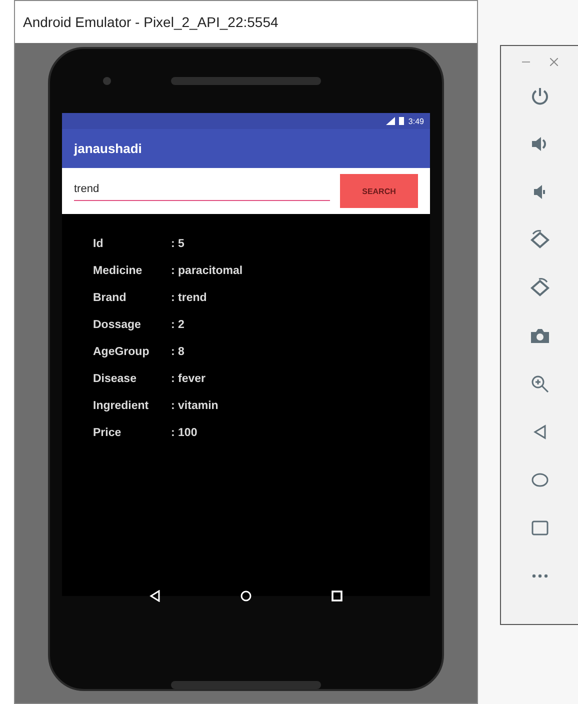 Image resolution: width=578 pixels, height=704 pixels. Describe the element at coordinates (178, 244) in the screenshot. I see `field-value: : 5` at that location.